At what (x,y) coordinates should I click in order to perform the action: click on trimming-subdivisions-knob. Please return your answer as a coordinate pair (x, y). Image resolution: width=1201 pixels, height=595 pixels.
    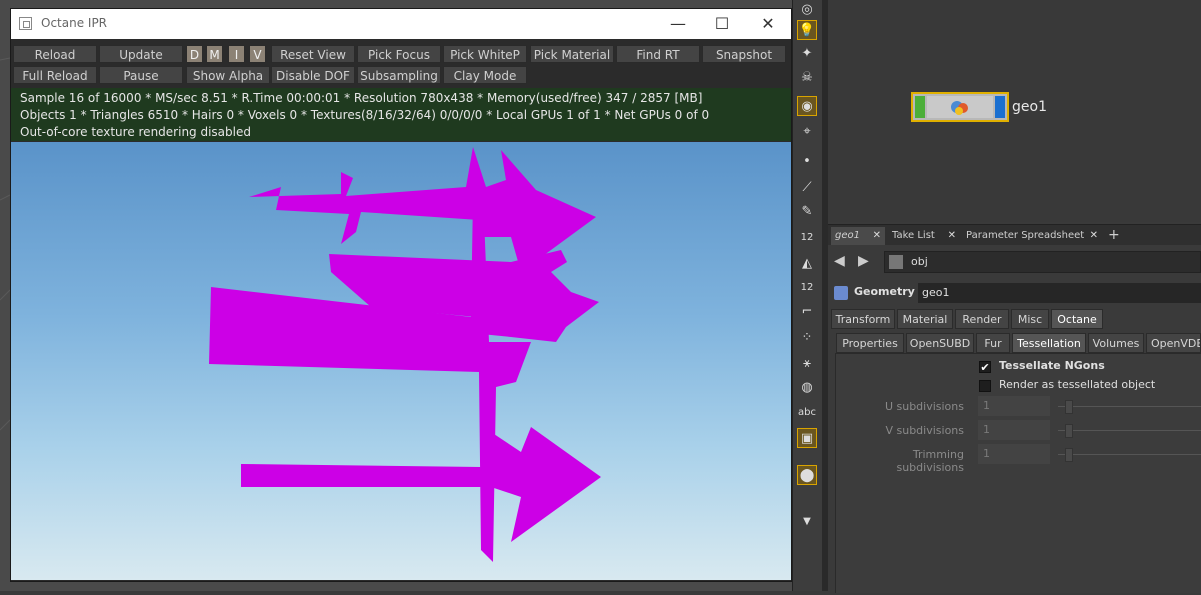
    Looking at the image, I should click on (1069, 455).